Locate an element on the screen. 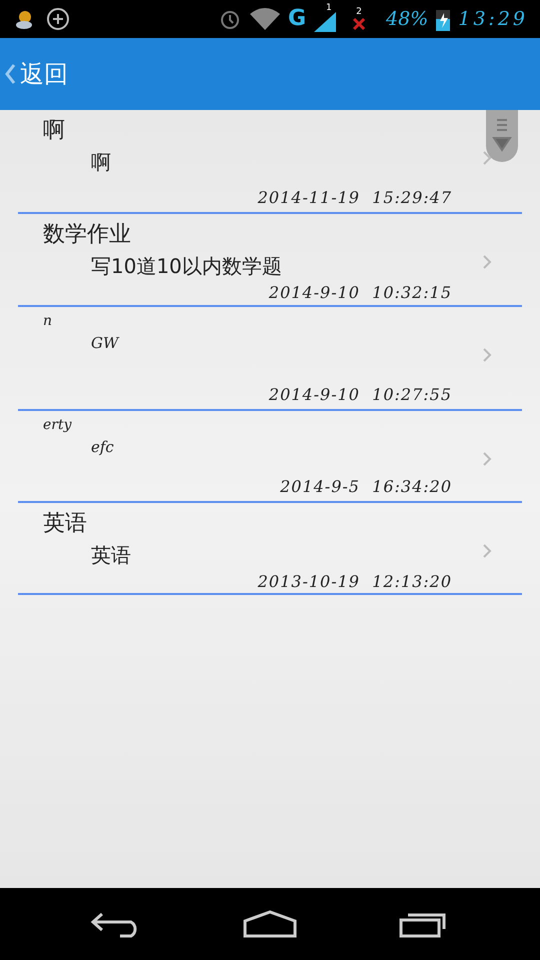 The height and width of the screenshot is (960, 540). note-timestamp: 2014-9-10 10:32:15 is located at coordinates (360, 293).